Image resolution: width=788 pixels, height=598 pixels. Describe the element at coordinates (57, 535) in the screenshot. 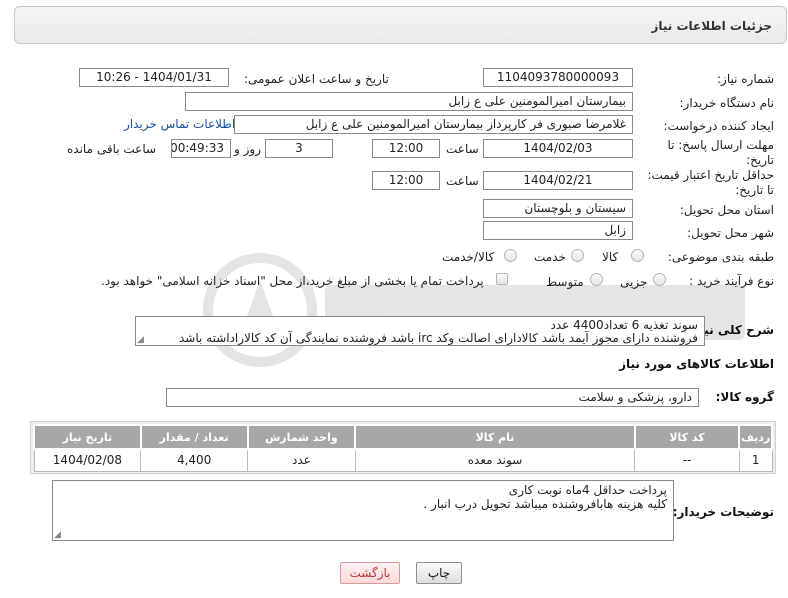

I see `notes-resize-handle-icon: ◢` at that location.